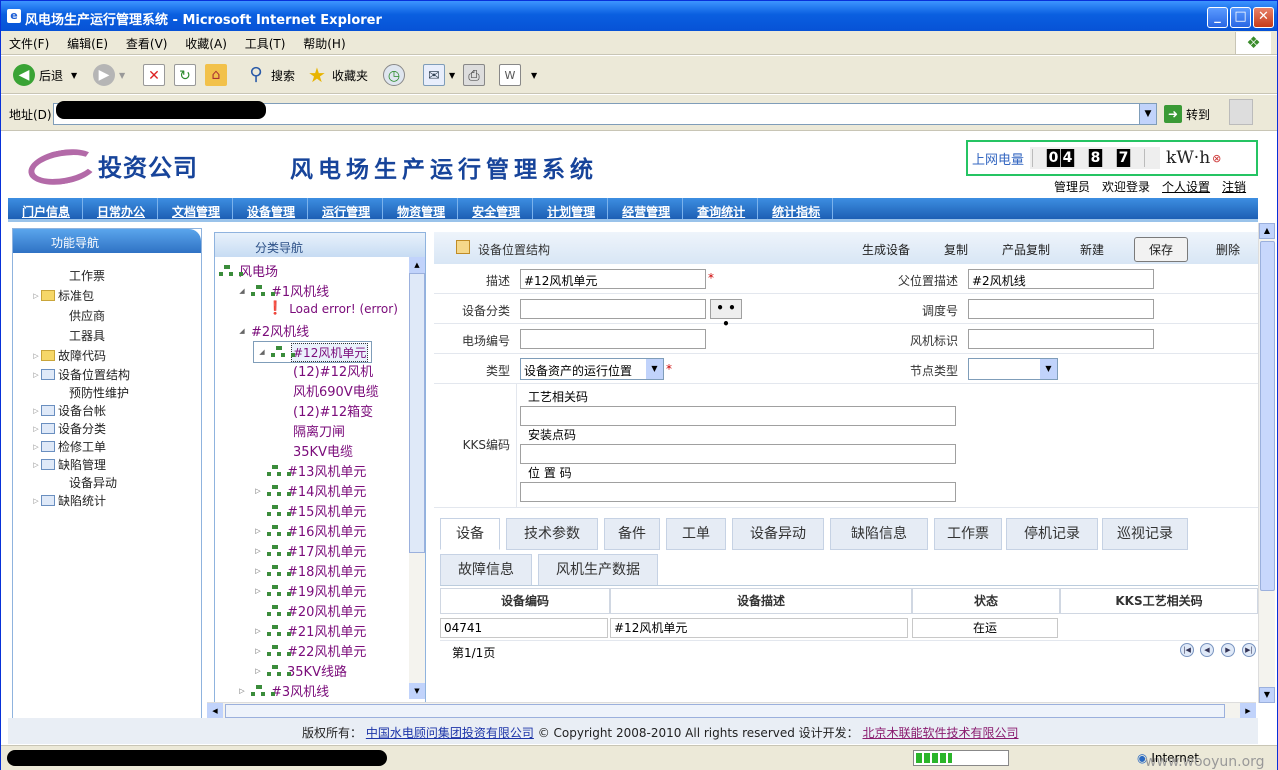 The image size is (1278, 770). Describe the element at coordinates (109, 75) in the screenshot. I see `forward-button: ▶ ▼` at that location.